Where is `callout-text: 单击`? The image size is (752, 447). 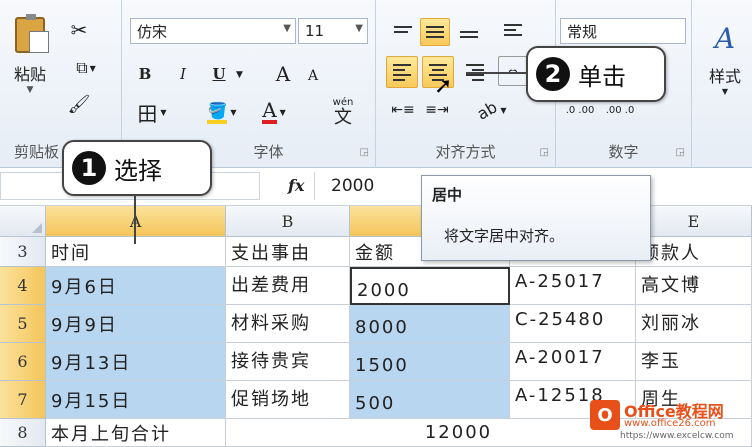
callout-text: 单击 is located at coordinates (602, 76).